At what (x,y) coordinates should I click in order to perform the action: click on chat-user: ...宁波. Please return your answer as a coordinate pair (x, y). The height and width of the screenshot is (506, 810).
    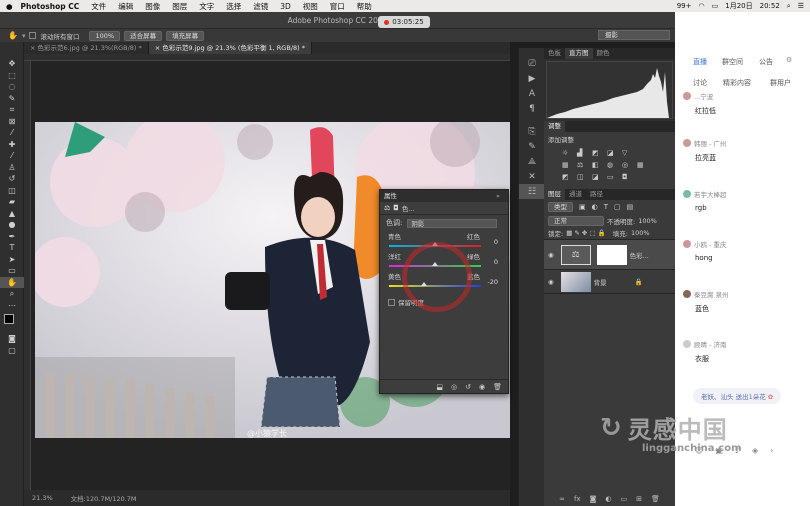
    Looking at the image, I should click on (703, 96).